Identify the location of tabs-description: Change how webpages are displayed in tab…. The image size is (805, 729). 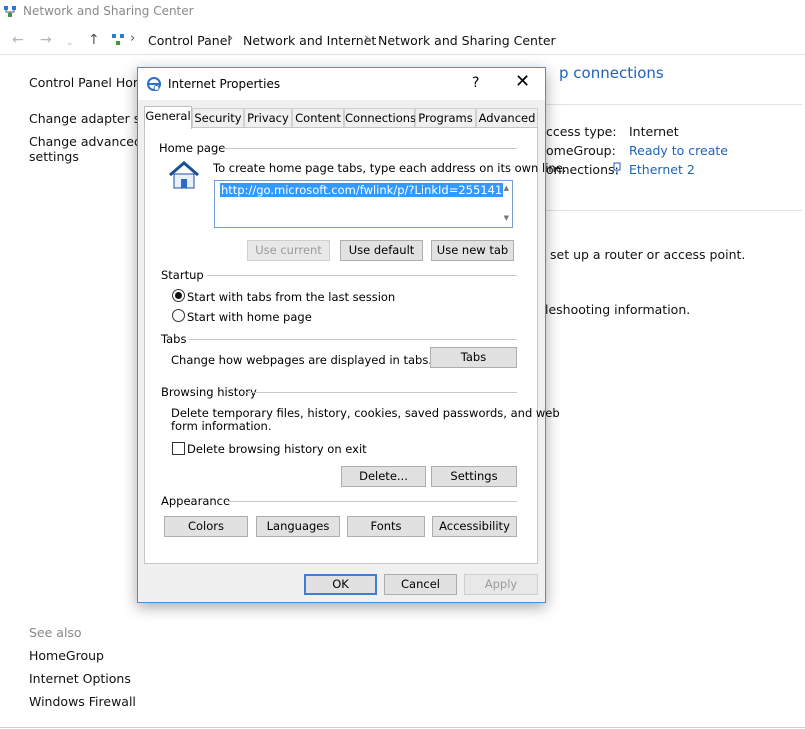
(301, 360).